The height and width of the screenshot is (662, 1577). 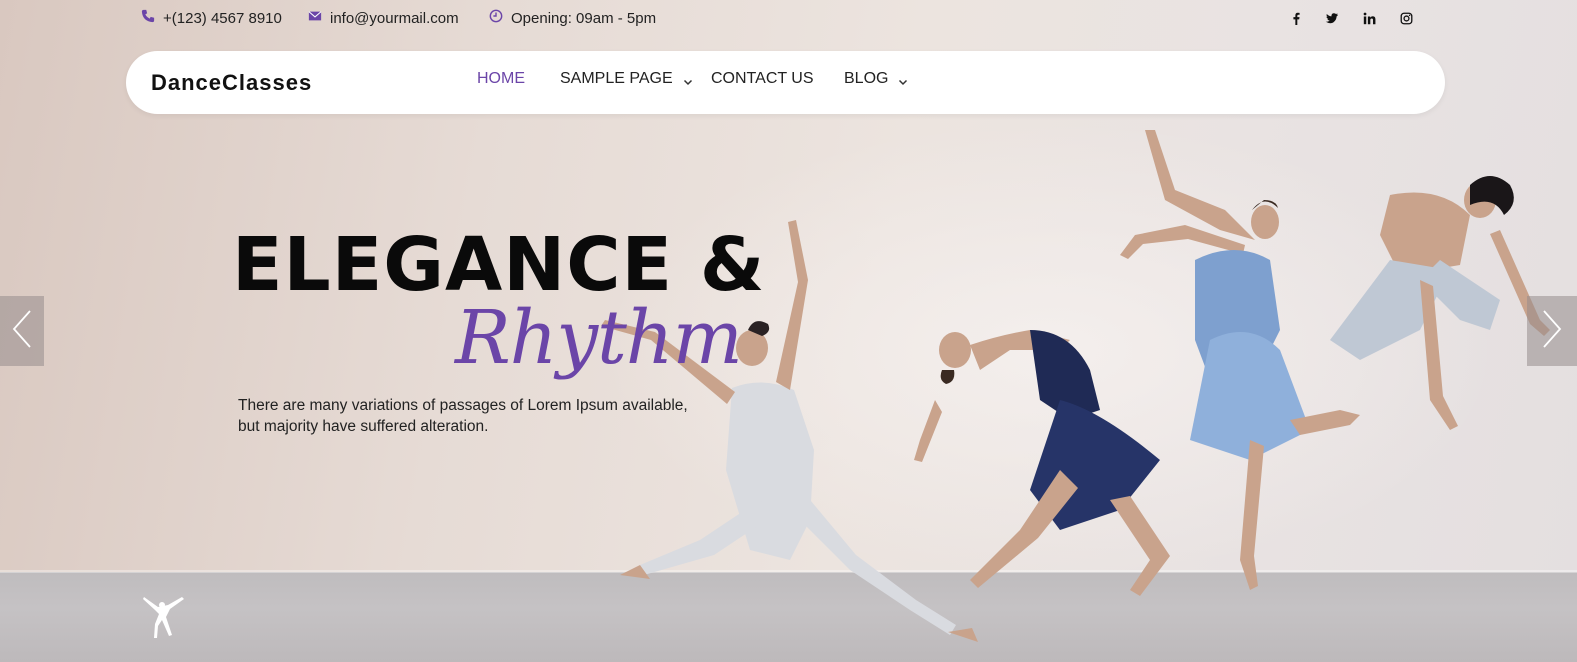 What do you see at coordinates (148, 18) in the screenshot?
I see `phone-icon` at bounding box center [148, 18].